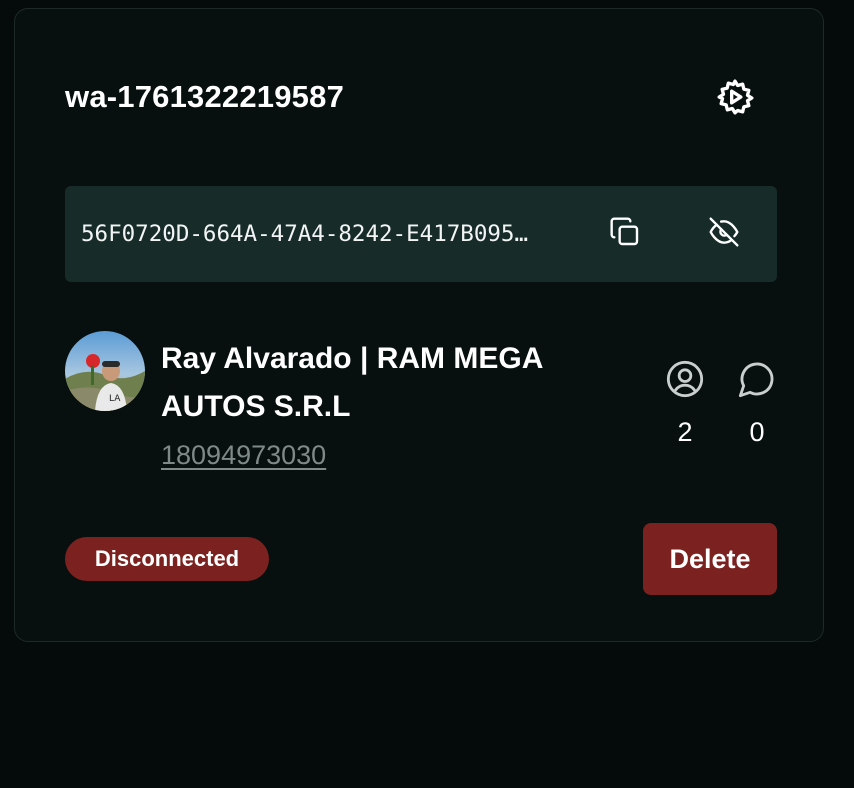  Describe the element at coordinates (352, 382) in the screenshot. I see `profile-name: Ray Alvarado | RAM MEGA AUTOS S.R.L` at that location.